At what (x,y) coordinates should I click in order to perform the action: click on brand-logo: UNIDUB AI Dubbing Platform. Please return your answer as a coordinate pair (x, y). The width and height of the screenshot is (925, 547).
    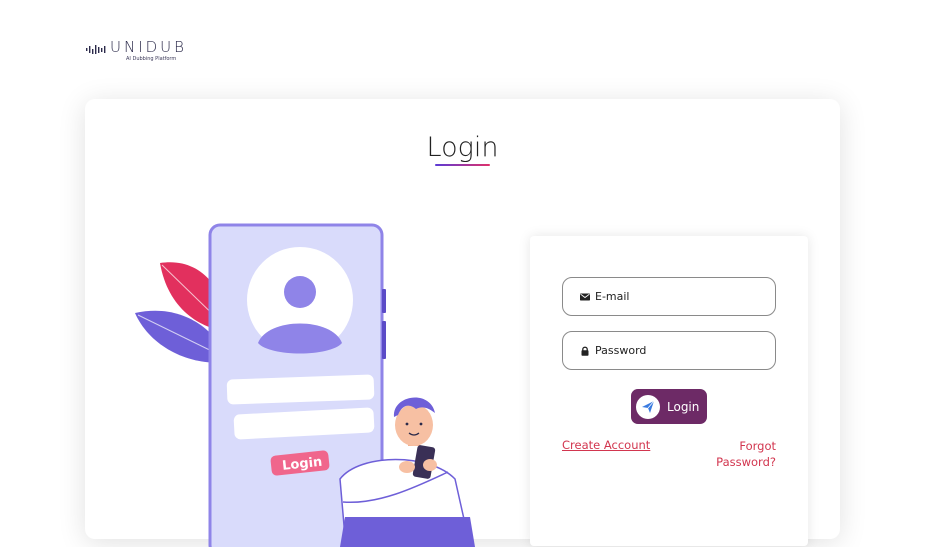
    Looking at the image, I should click on (151, 51).